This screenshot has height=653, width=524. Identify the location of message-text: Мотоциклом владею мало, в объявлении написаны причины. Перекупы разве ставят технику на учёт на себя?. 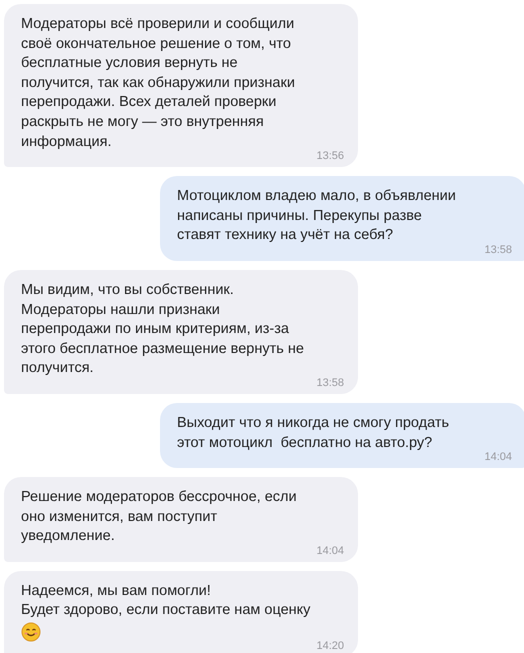
(317, 216).